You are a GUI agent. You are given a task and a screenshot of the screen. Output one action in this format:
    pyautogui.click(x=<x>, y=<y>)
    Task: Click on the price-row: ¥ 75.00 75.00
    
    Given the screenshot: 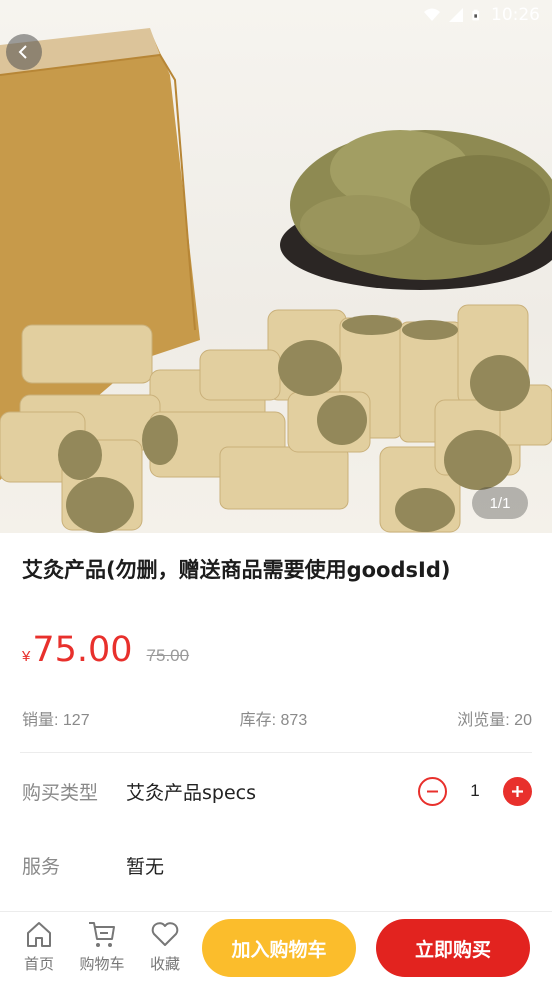 What is the action you would take?
    pyautogui.click(x=105, y=650)
    